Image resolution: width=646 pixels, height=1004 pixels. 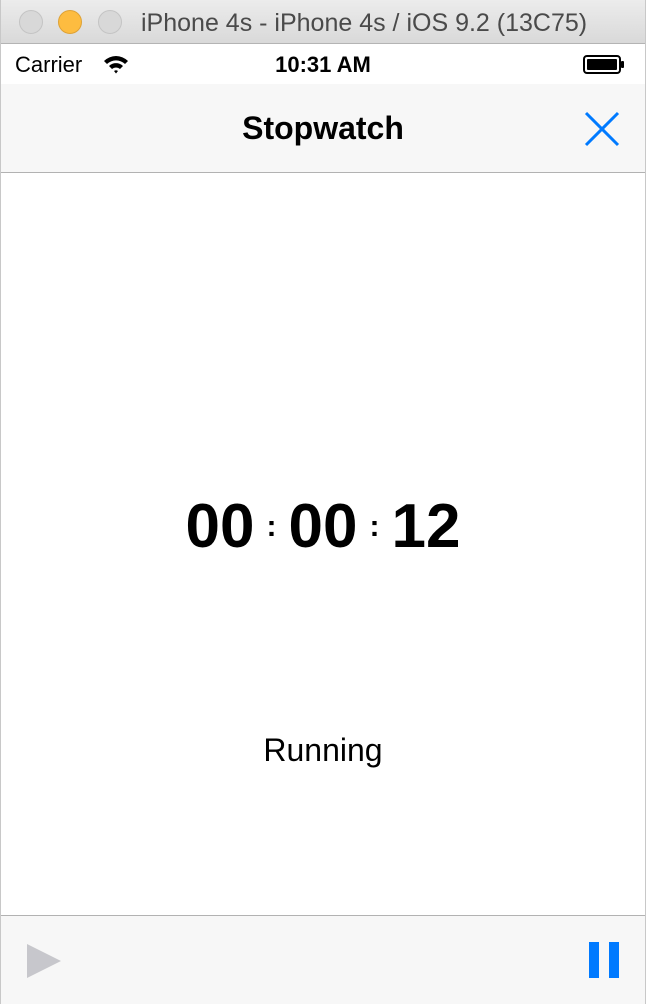 What do you see at coordinates (323, 750) in the screenshot?
I see `stopwatch-state-label: Running` at bounding box center [323, 750].